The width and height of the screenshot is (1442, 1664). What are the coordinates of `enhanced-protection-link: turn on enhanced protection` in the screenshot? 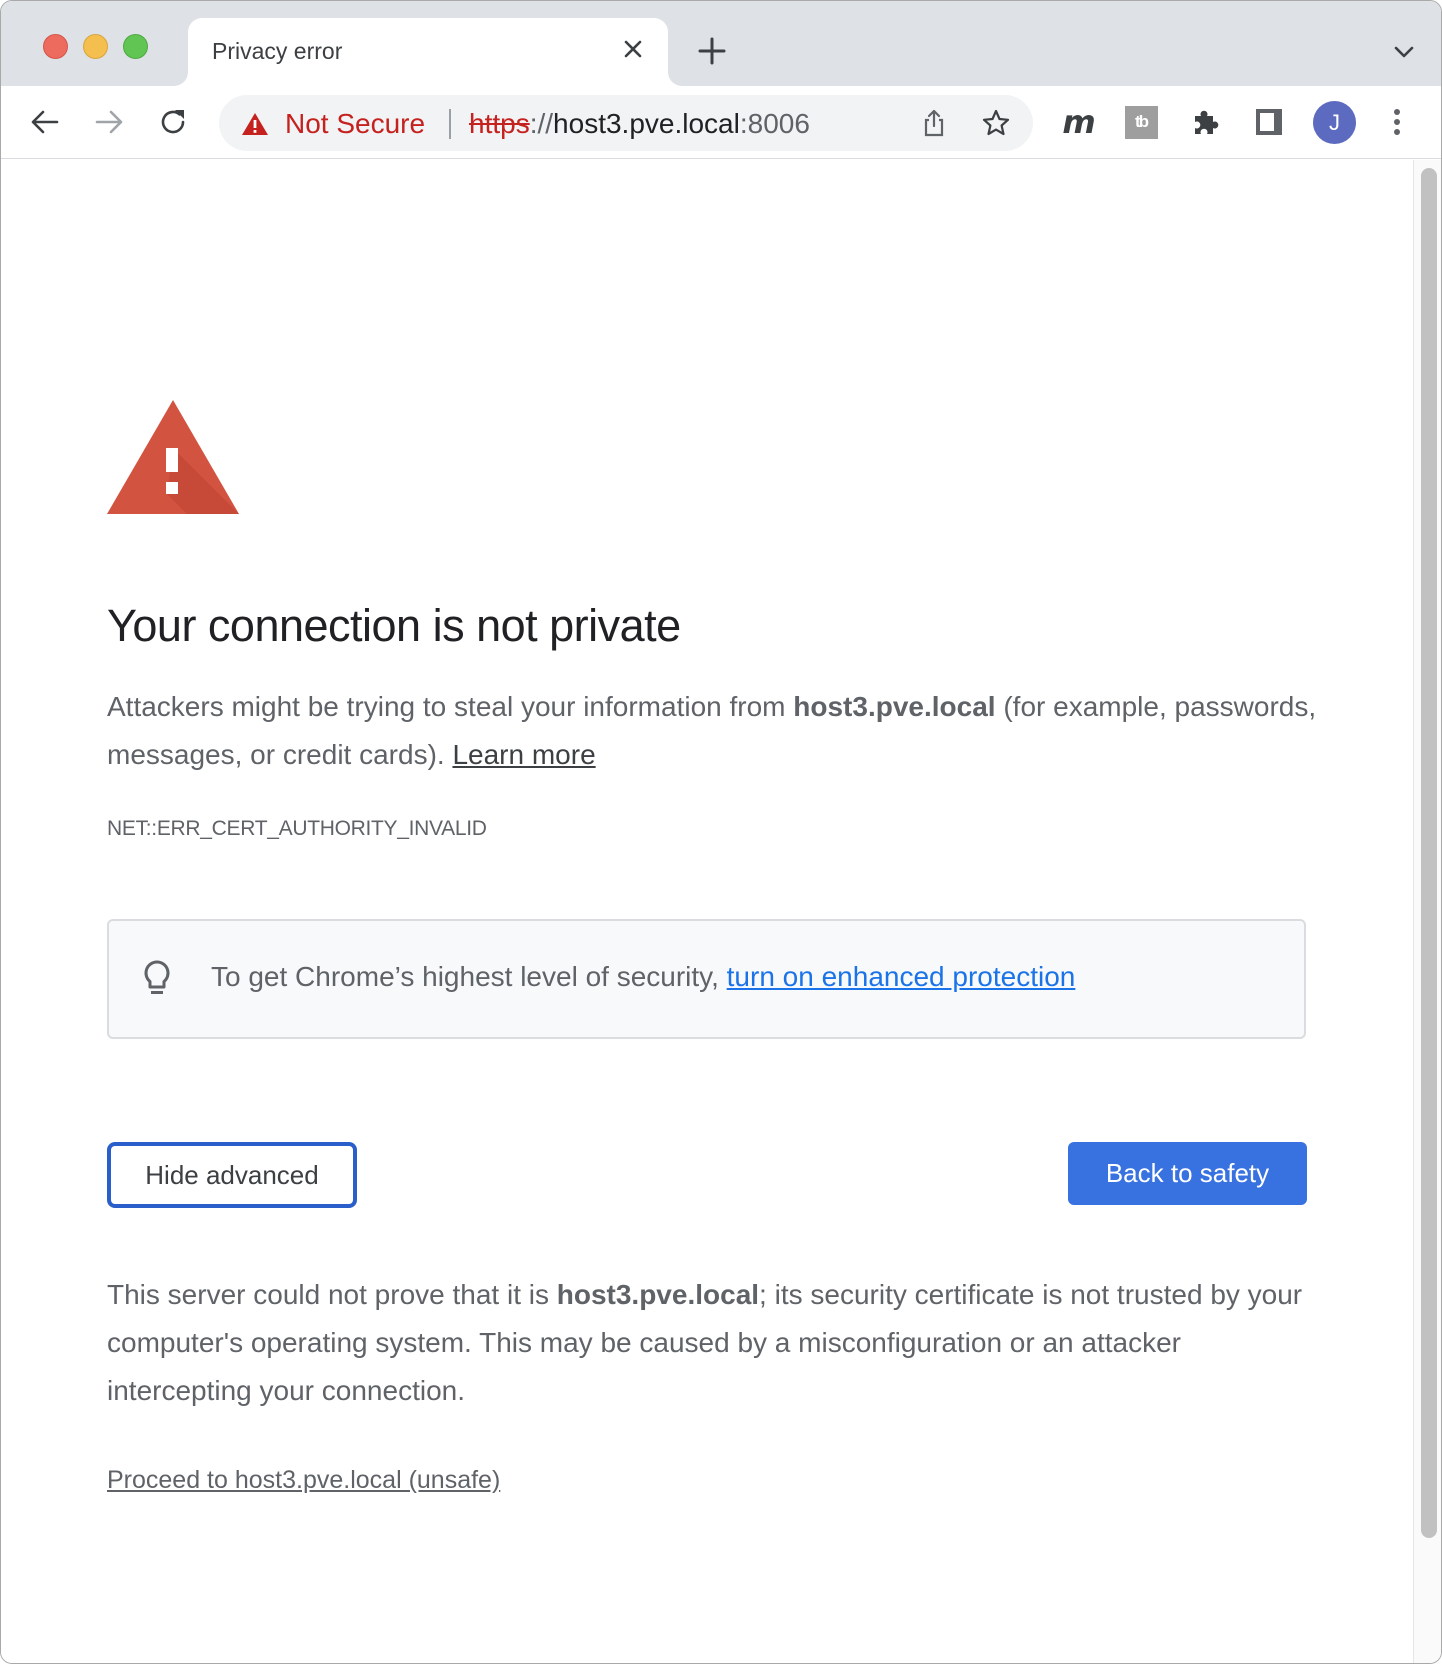 It's located at (901, 976).